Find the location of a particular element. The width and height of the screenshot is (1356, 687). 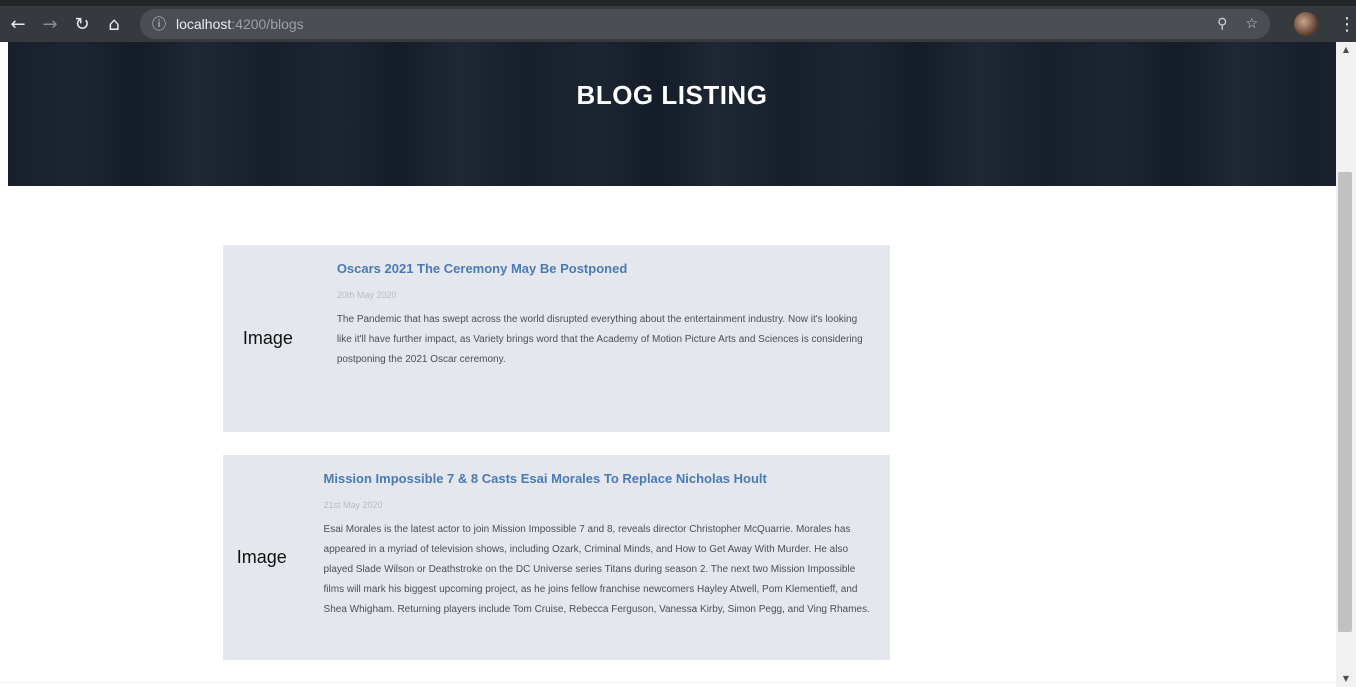

star-icon: ☆ is located at coordinates (1251, 24).